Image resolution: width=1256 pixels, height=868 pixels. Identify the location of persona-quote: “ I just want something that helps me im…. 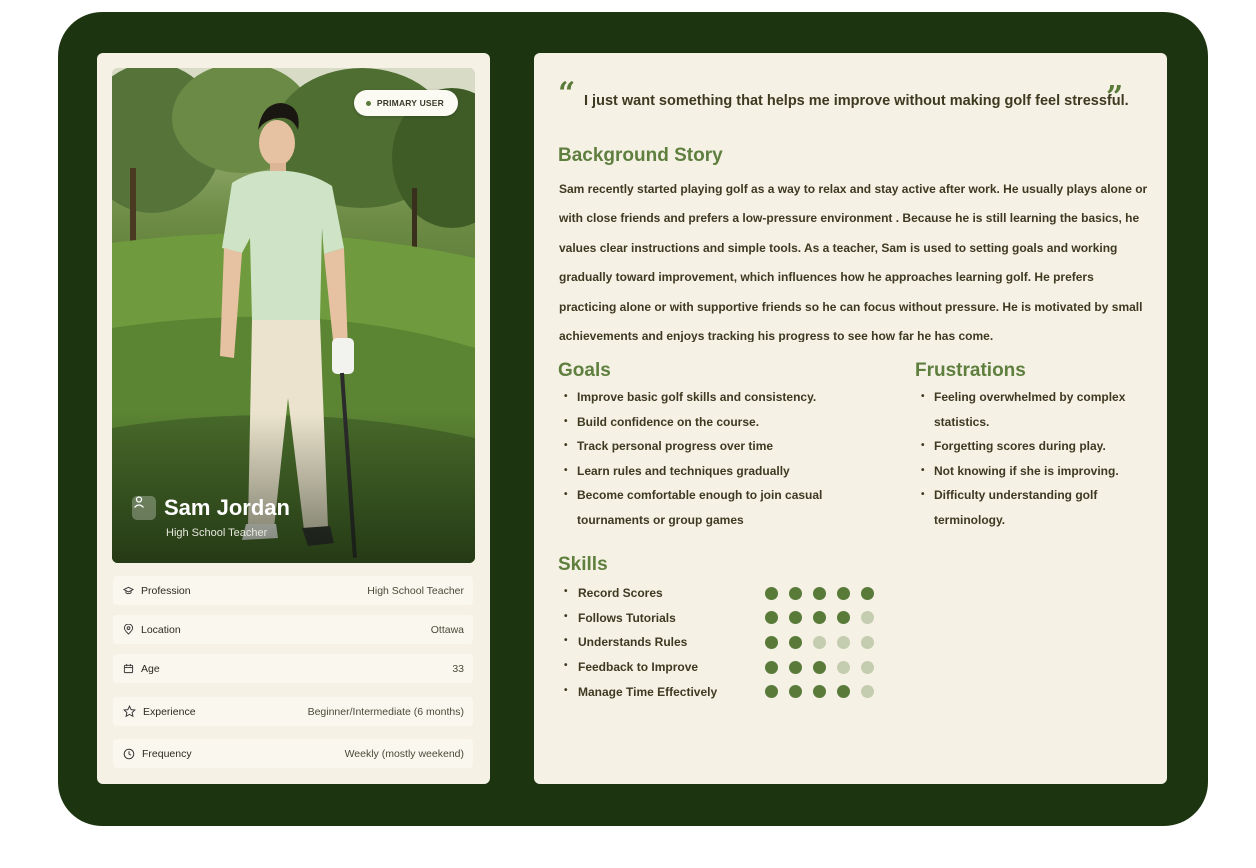
(848, 99).